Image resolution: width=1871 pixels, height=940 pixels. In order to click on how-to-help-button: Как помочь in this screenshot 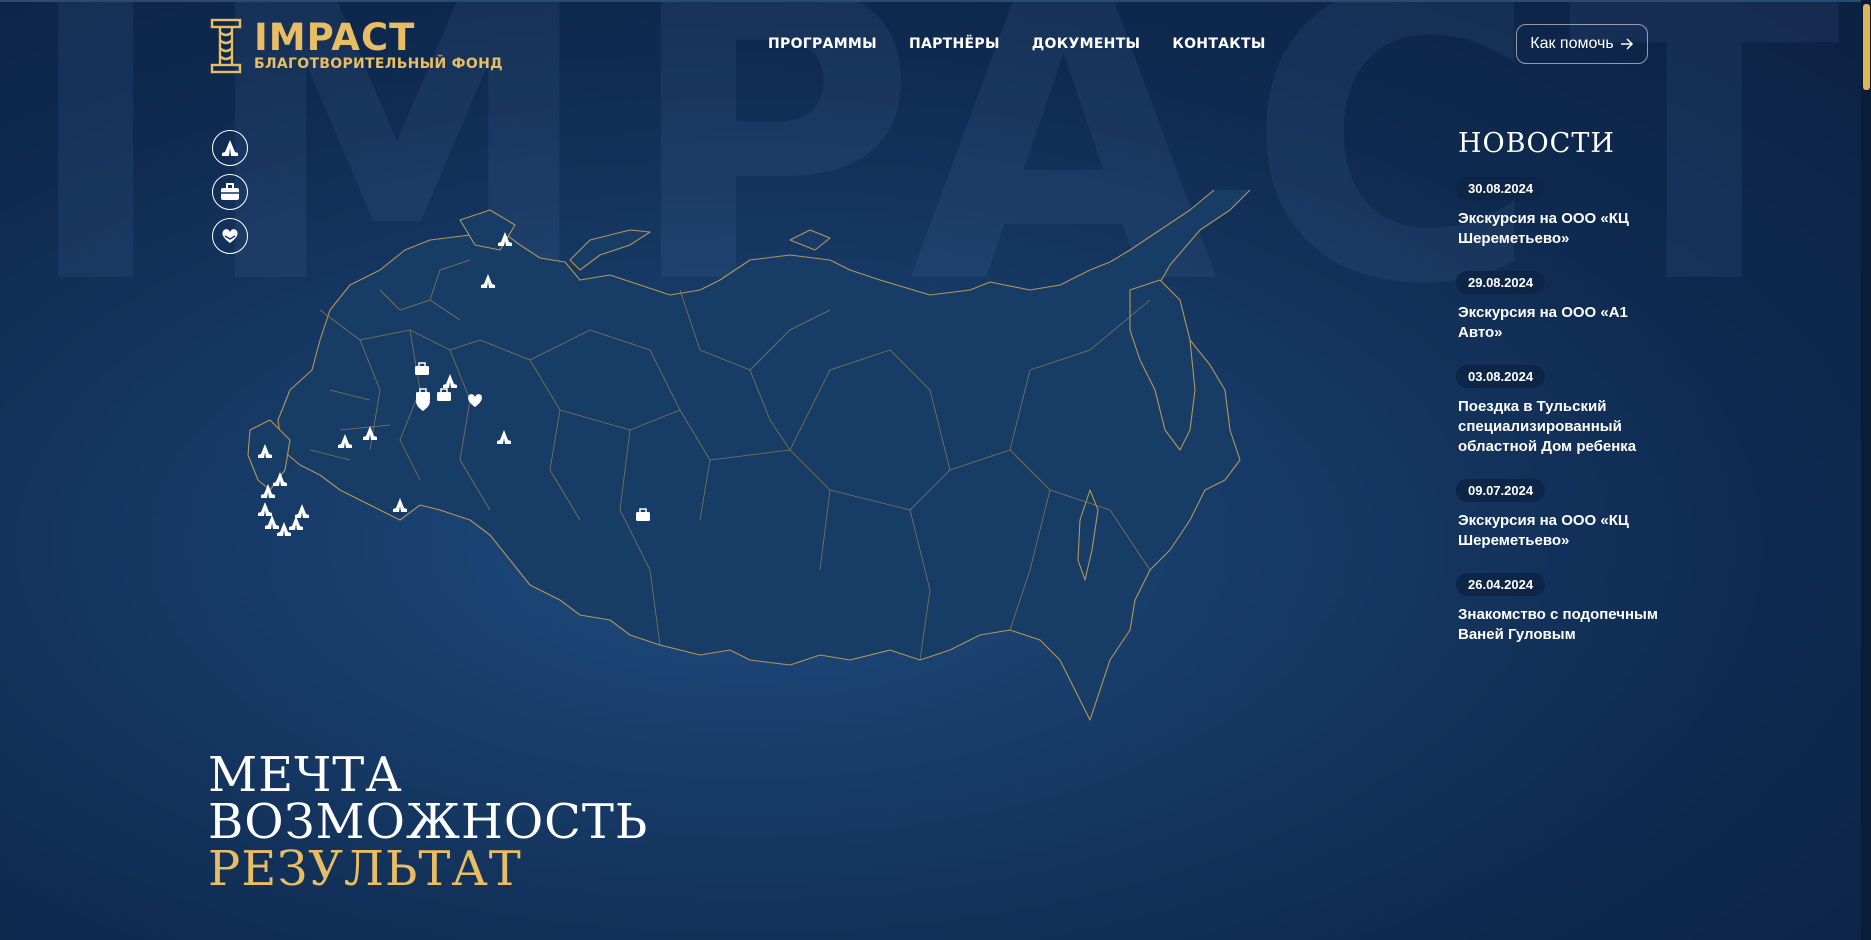, I will do `click(1582, 44)`.